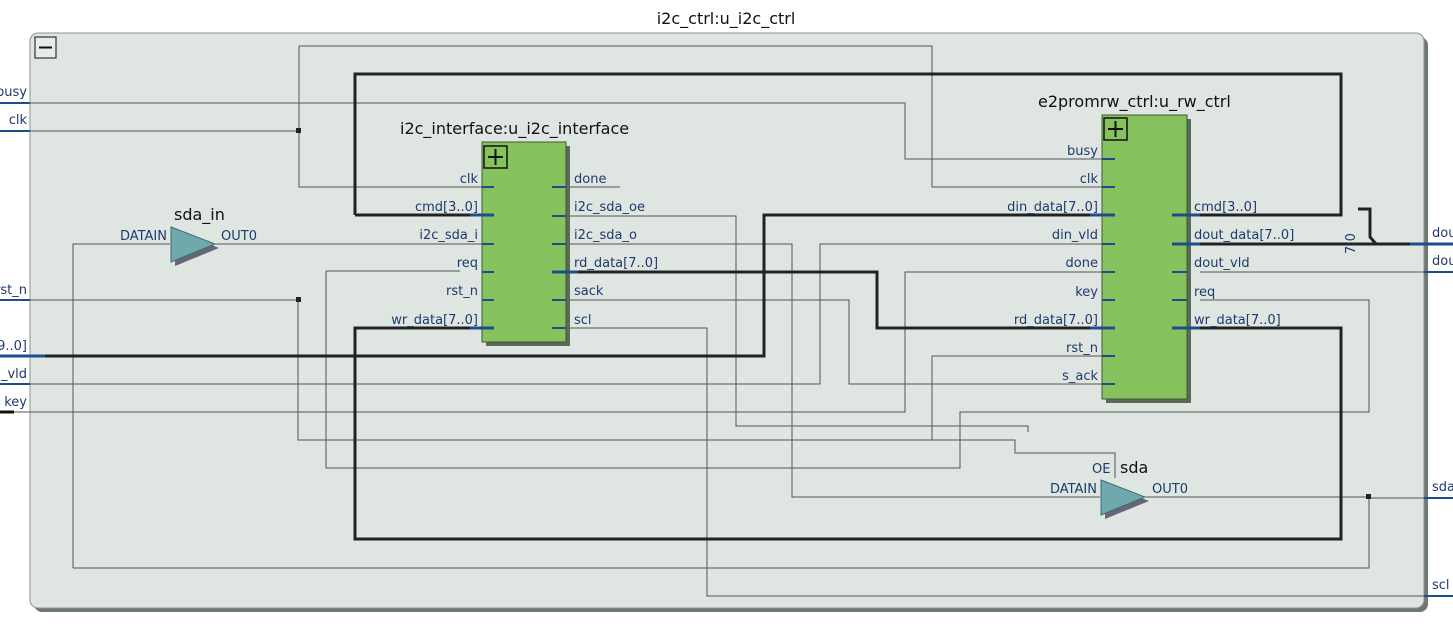  I want to click on sda-buffer-in-label: DATAIN, so click(1073, 489).